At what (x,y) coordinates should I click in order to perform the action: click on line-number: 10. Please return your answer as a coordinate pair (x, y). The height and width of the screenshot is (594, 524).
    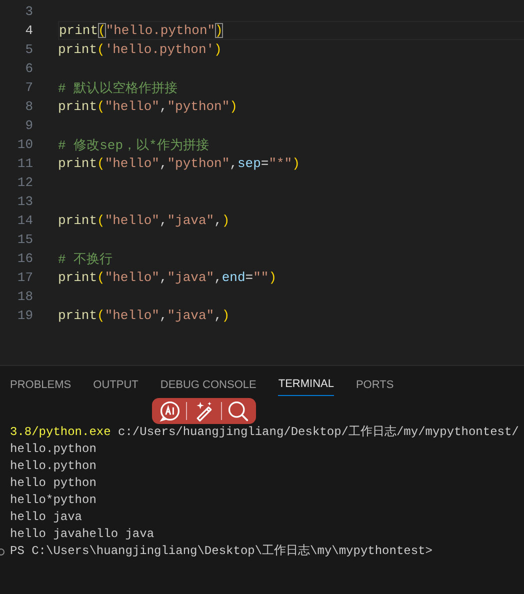
    Looking at the image, I should click on (24, 144).